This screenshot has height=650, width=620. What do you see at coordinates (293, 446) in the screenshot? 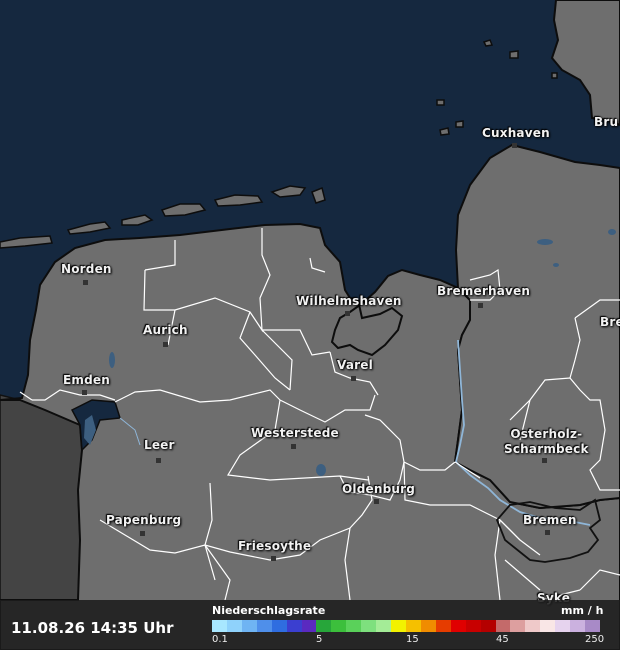
I see `city-marker-westerstede` at bounding box center [293, 446].